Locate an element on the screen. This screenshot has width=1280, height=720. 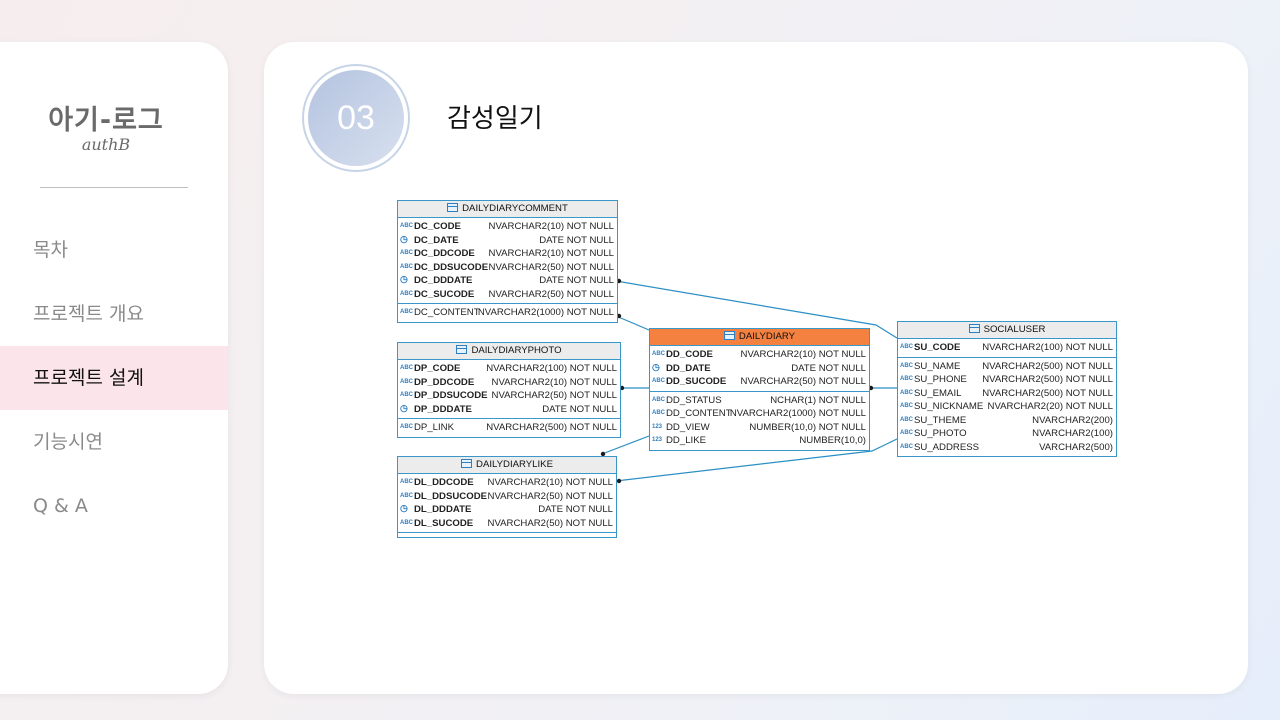
column-name: DL_SUCODE is located at coordinates (444, 523).